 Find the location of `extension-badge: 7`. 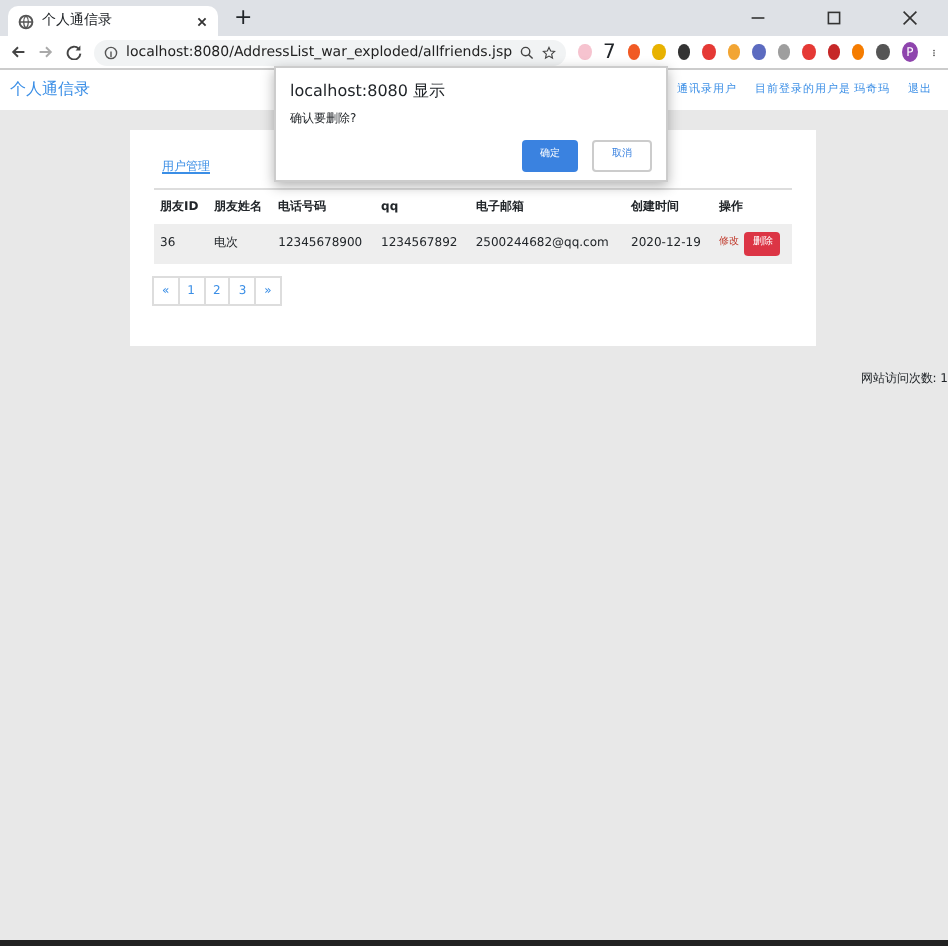

extension-badge: 7 is located at coordinates (609, 52).